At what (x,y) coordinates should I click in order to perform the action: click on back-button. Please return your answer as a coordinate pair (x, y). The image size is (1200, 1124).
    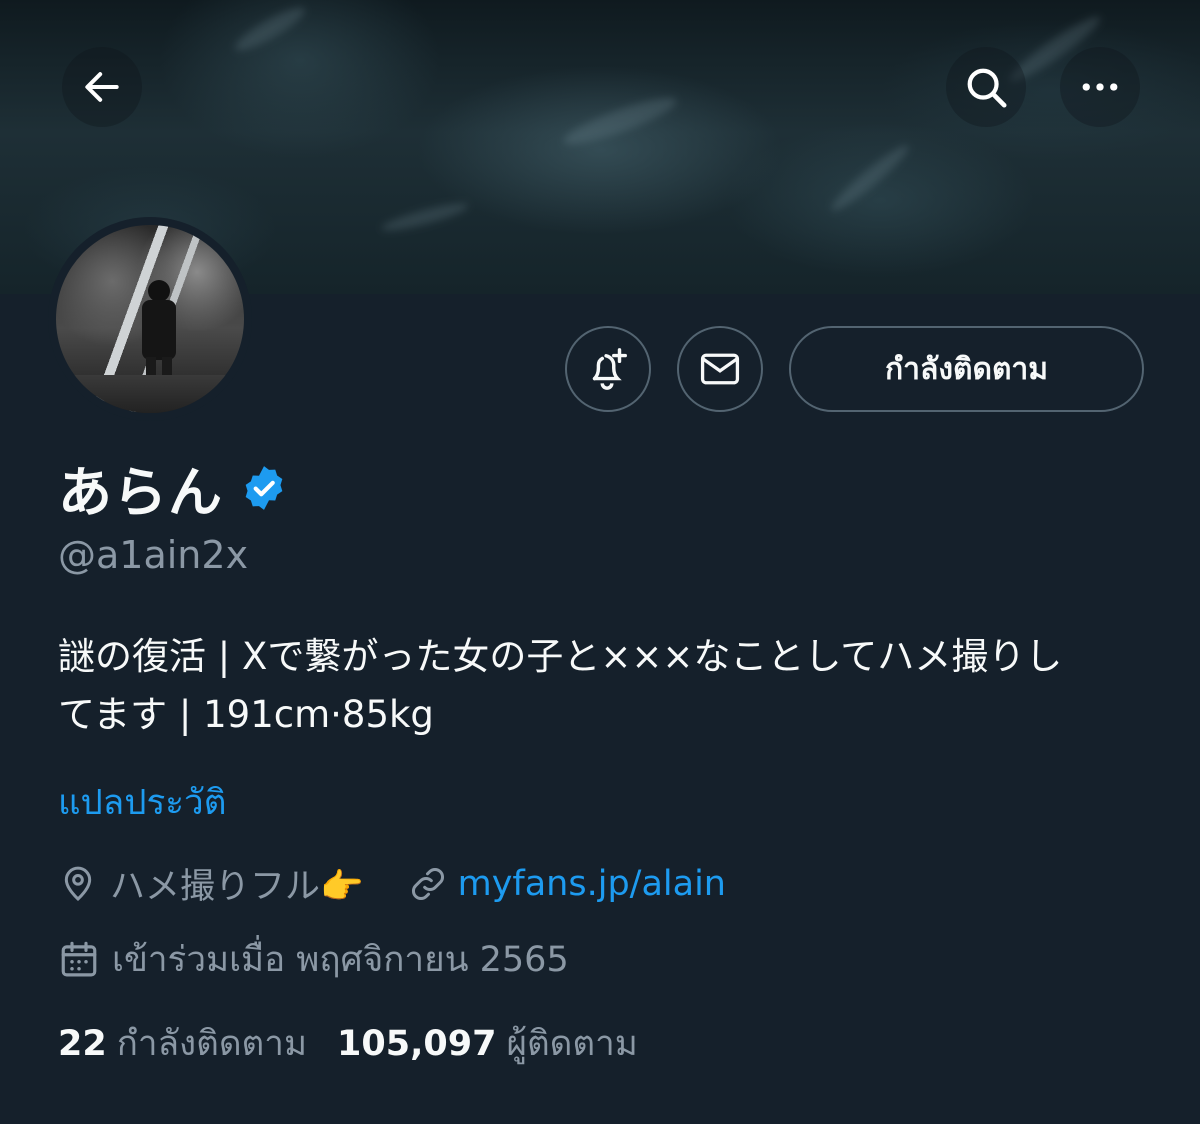
    Looking at the image, I should click on (102, 87).